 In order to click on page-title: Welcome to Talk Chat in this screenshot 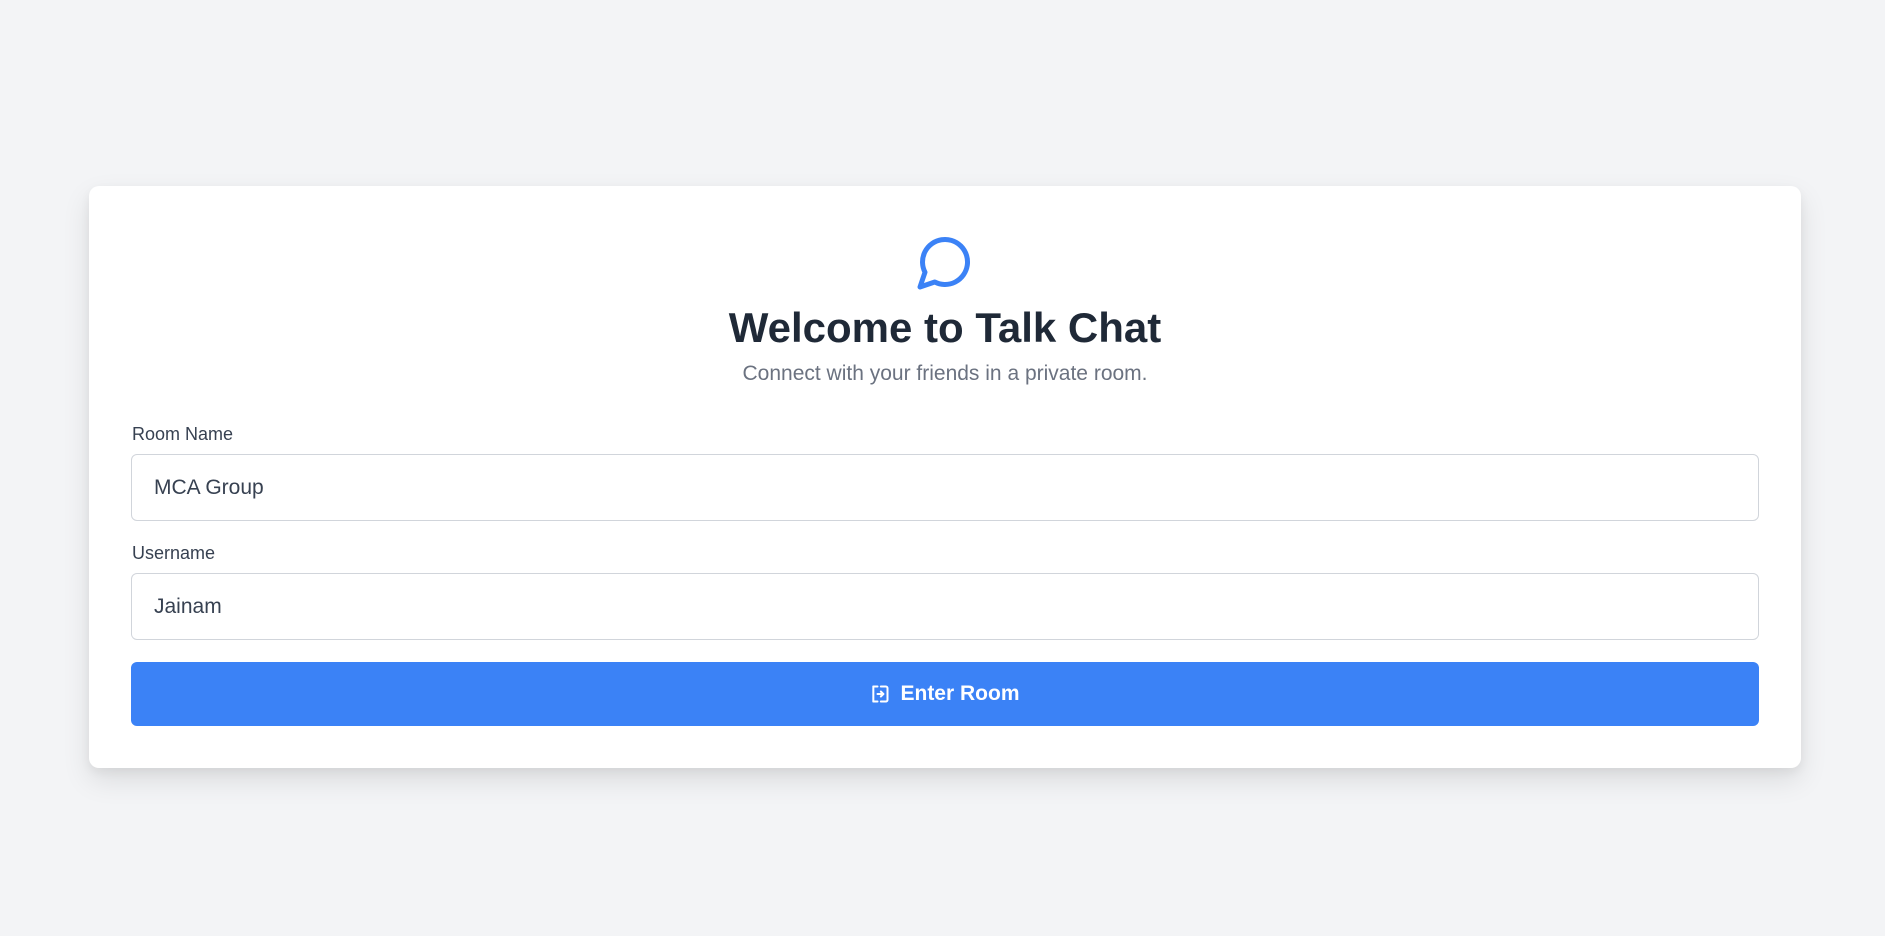, I will do `click(945, 327)`.